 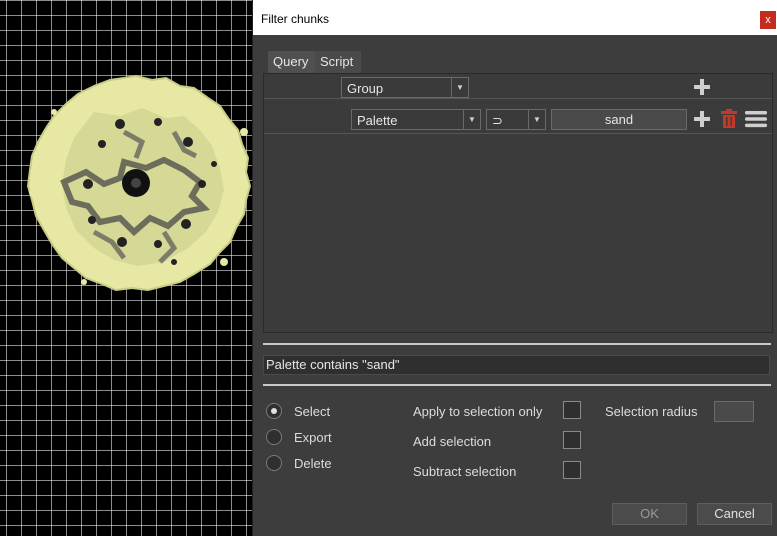 I want to click on subtract-selection-checkbox, so click(x=572, y=470).